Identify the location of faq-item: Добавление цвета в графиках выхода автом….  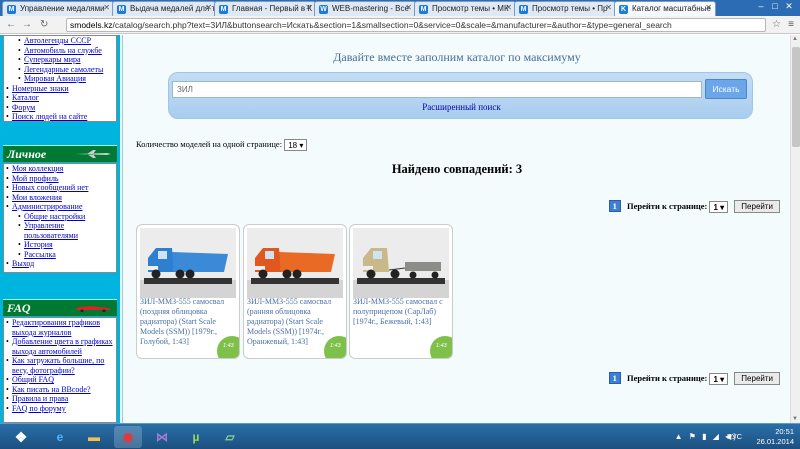
(60, 346).